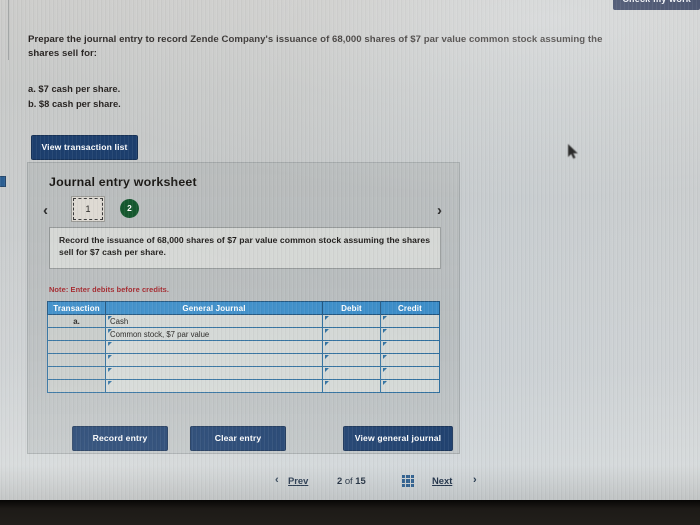  I want to click on worksheet-tab-1: 1, so click(88, 209).